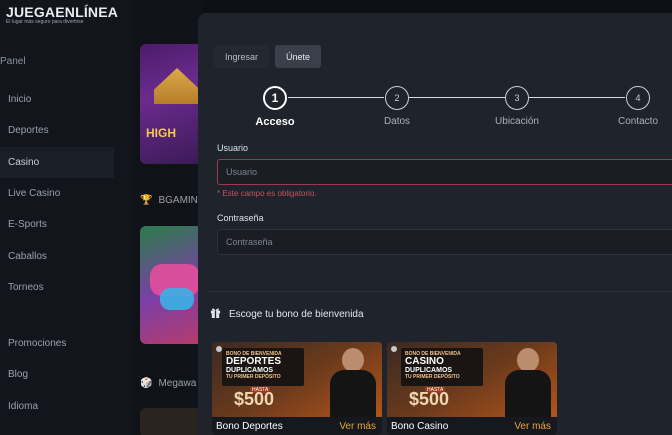  What do you see at coordinates (267, 193) in the screenshot?
I see `usuario-error: * Este campo es obligatorio.` at bounding box center [267, 193].